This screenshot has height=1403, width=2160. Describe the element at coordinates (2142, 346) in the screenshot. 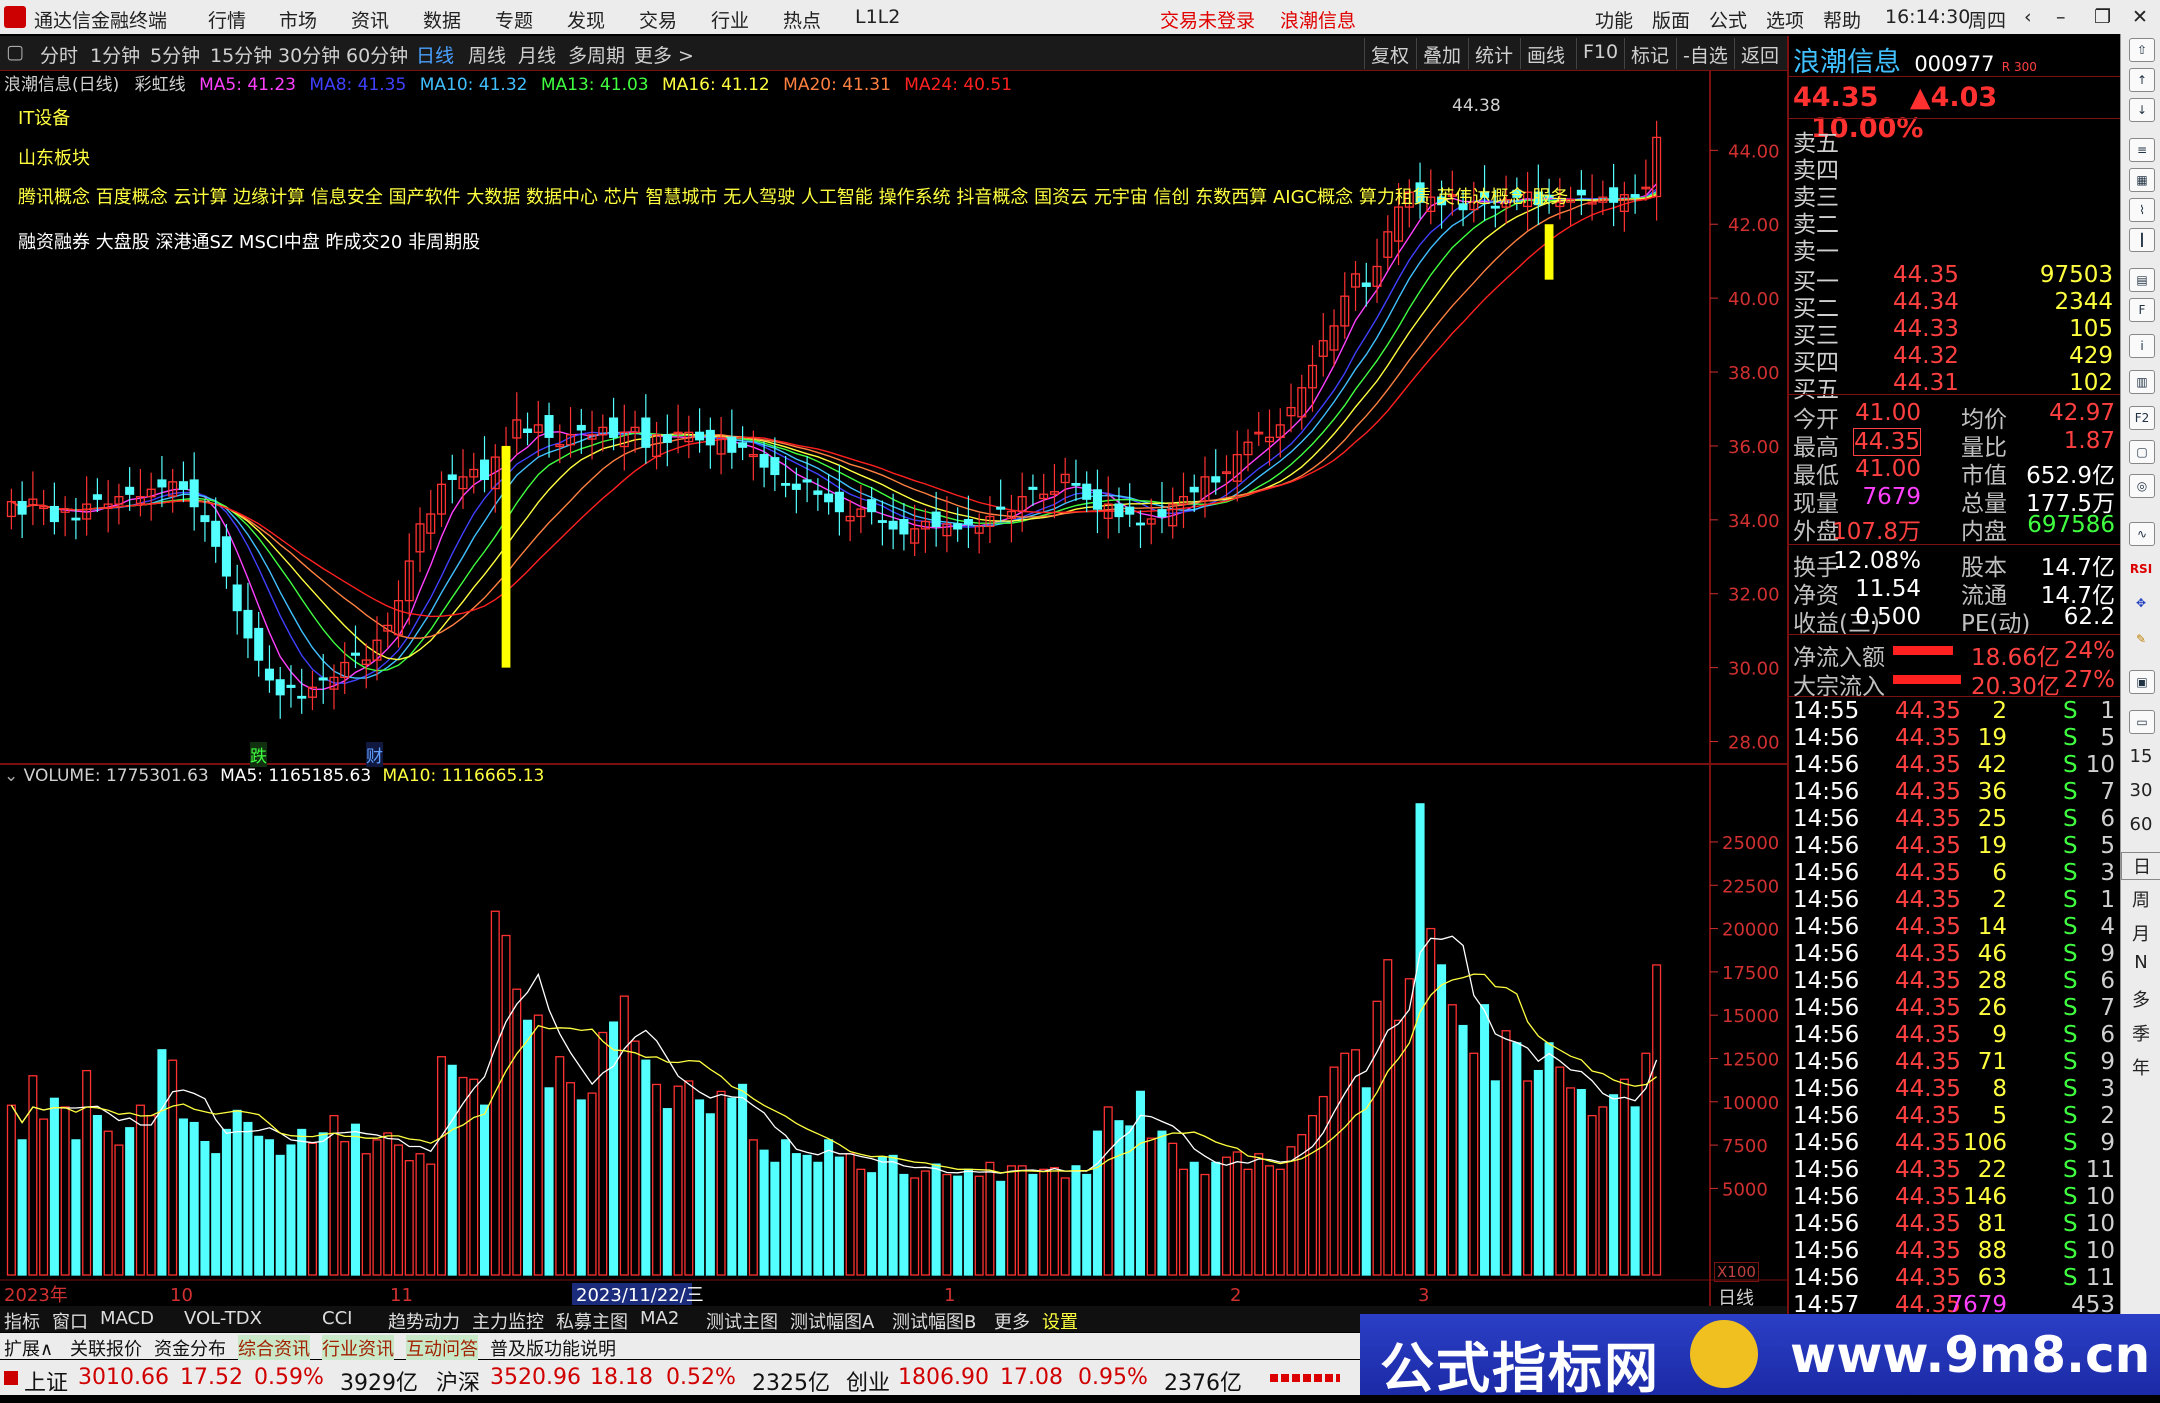

I see `info-icon: i` at that location.